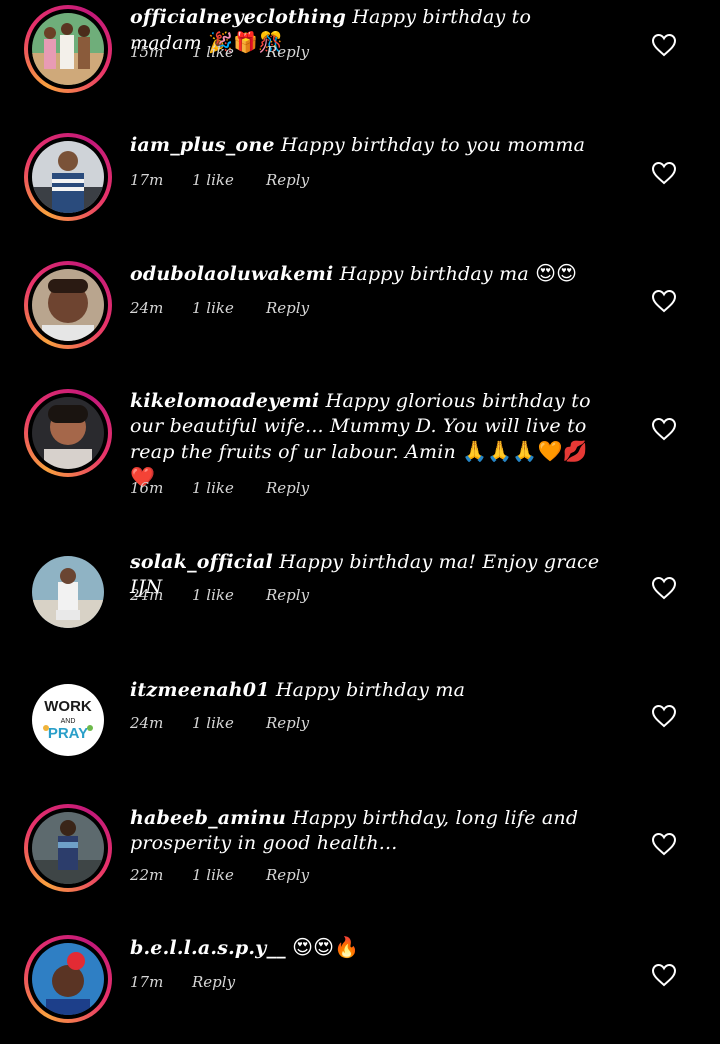 The height and width of the screenshot is (1044, 720). Describe the element at coordinates (182, 982) in the screenshot. I see `comment-meta: 17m Reply` at that location.